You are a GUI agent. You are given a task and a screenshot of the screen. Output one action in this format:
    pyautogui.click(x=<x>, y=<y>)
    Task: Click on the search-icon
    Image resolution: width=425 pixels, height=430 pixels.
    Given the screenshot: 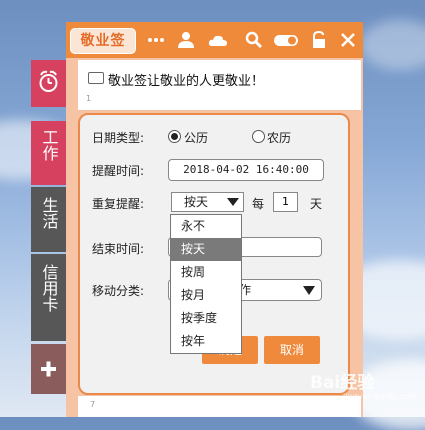 What is the action you would take?
    pyautogui.click(x=254, y=40)
    